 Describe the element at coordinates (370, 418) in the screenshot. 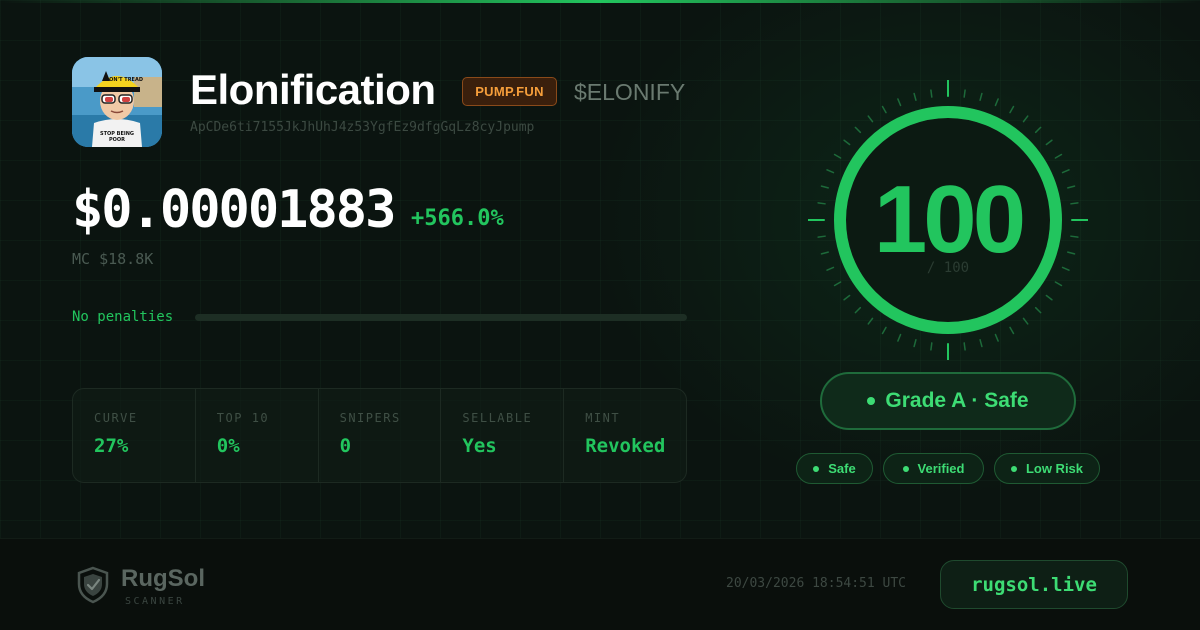

I see `stat-label: SNIPERS` at that location.